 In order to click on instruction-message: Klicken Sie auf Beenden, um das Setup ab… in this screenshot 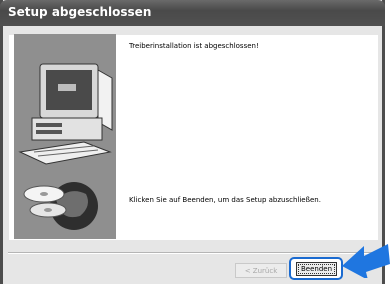, I will do `click(225, 200)`.